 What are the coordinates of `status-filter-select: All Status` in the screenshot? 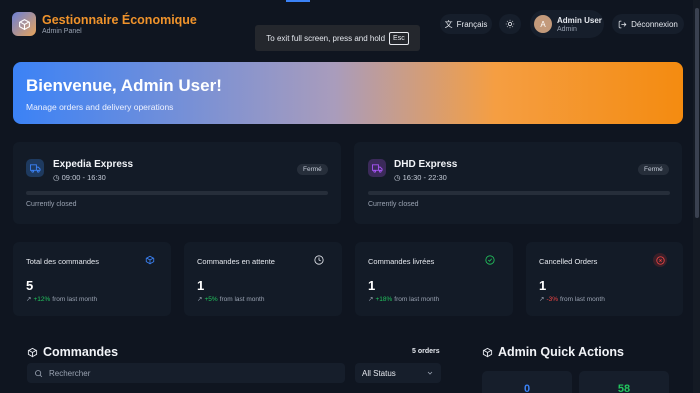 It's located at (398, 373).